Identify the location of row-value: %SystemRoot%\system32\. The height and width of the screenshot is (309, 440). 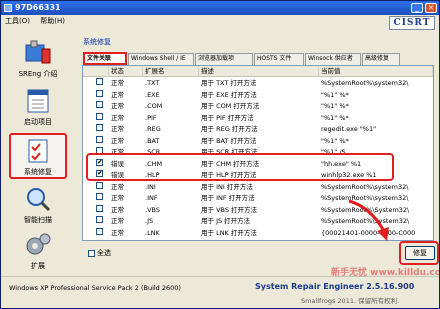
(365, 83).